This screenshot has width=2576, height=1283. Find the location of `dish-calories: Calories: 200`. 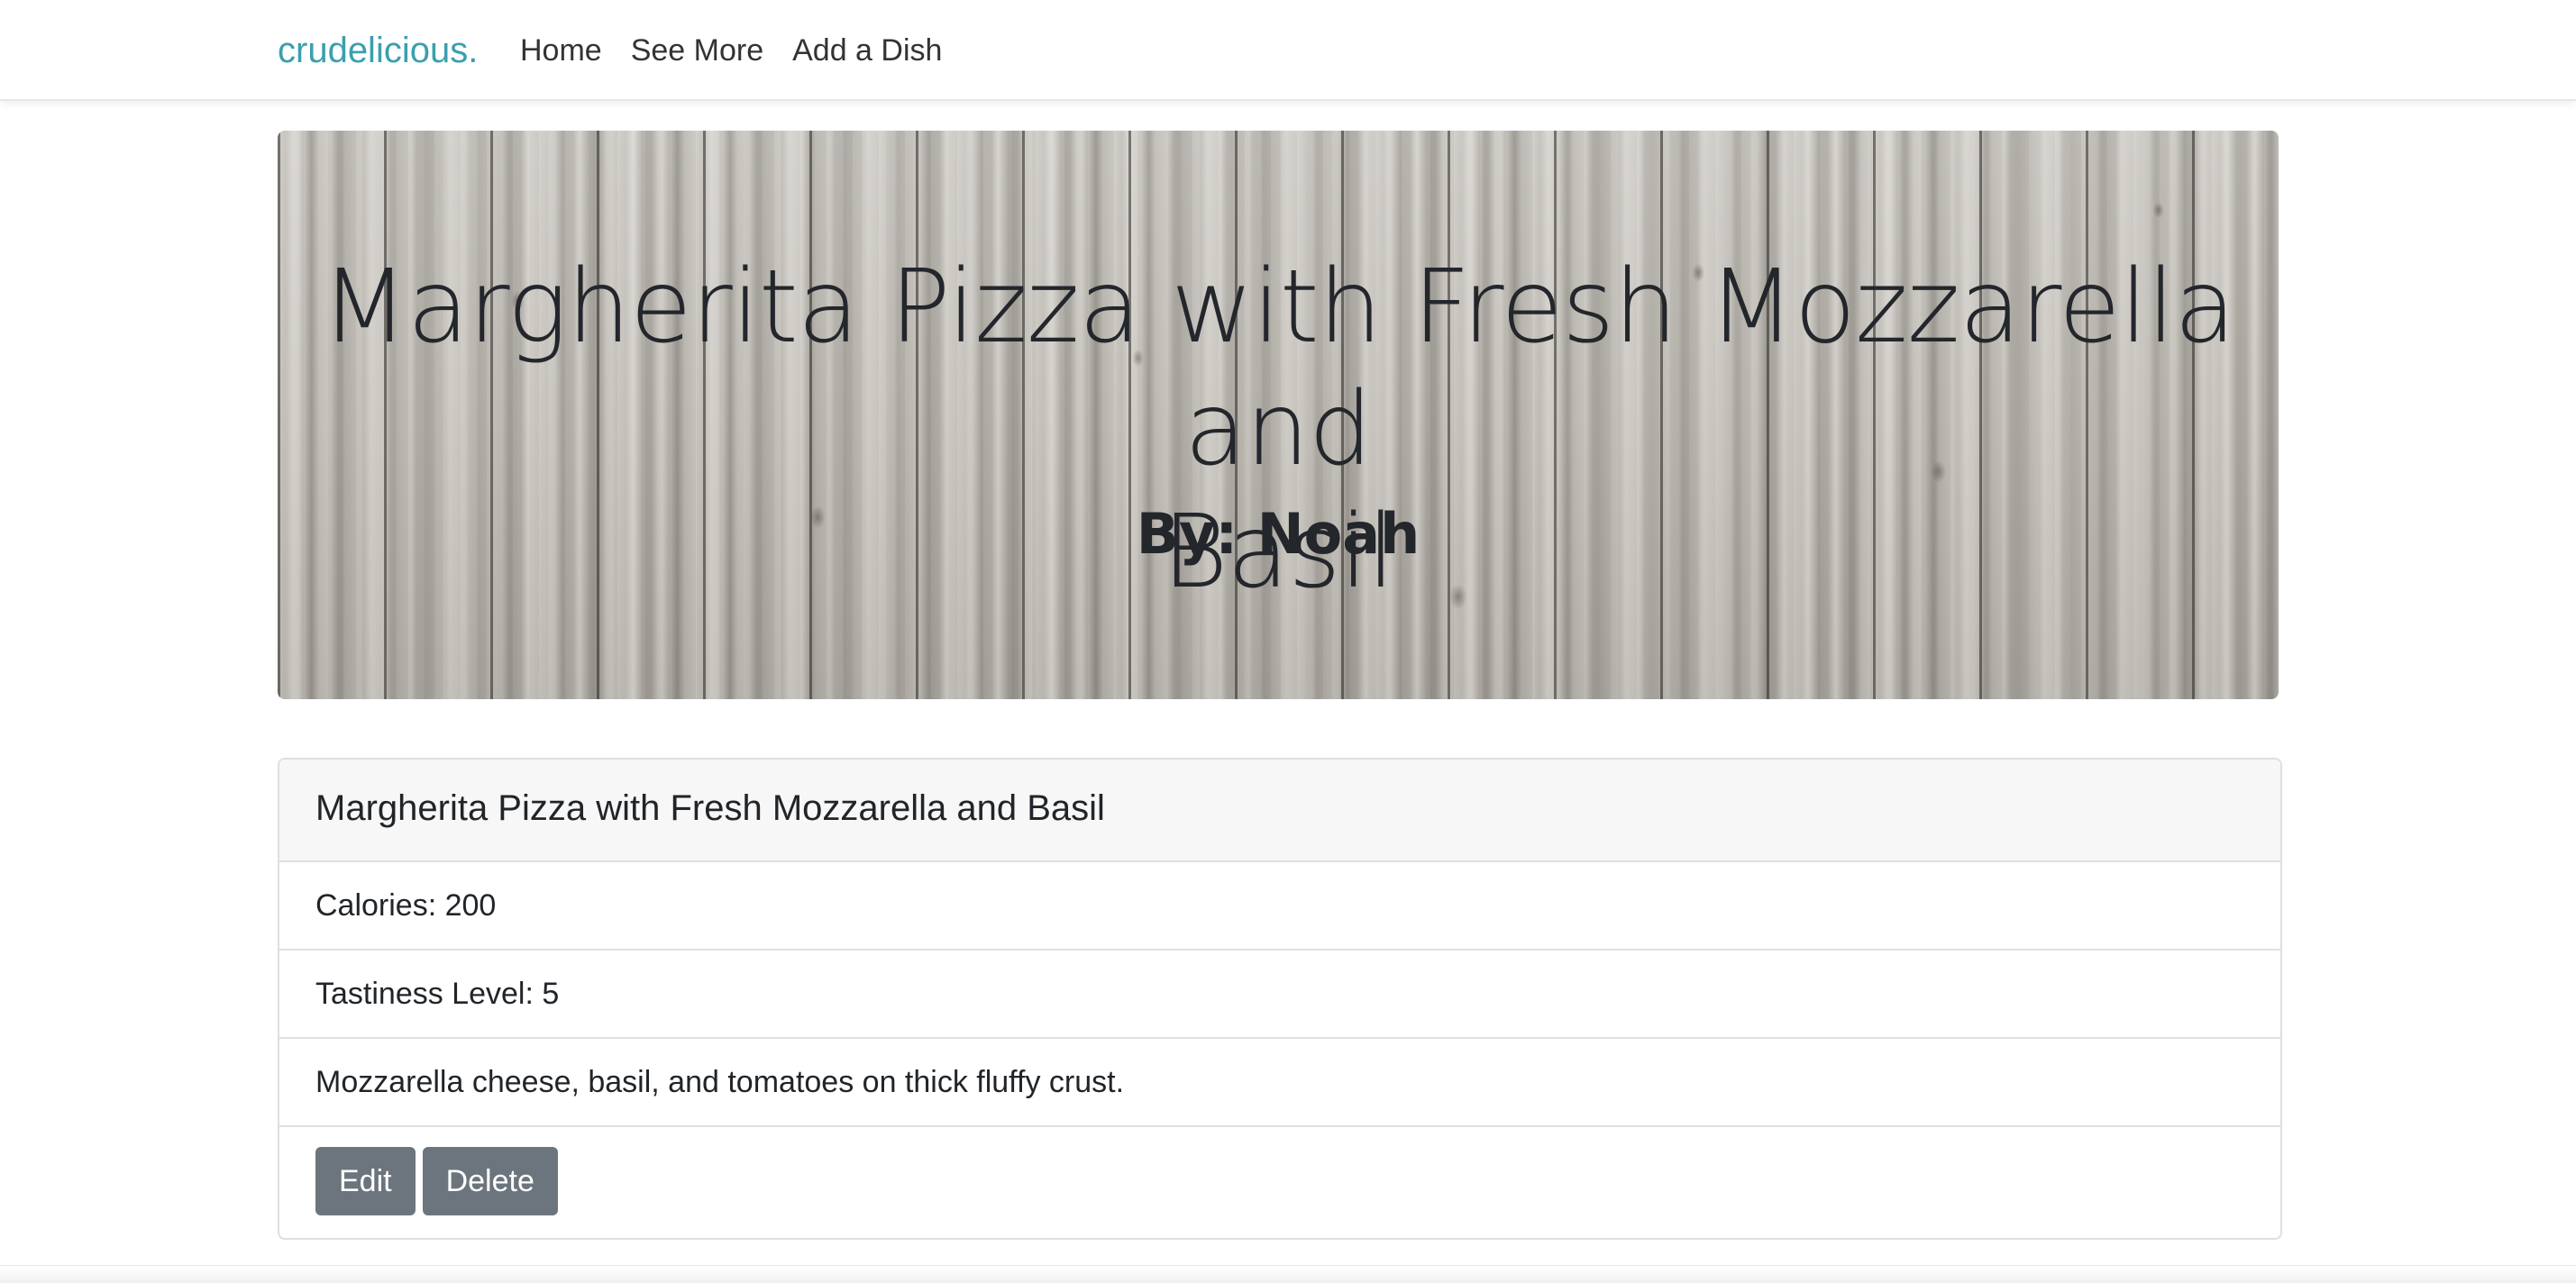

dish-calories: Calories: 200 is located at coordinates (1279, 906).